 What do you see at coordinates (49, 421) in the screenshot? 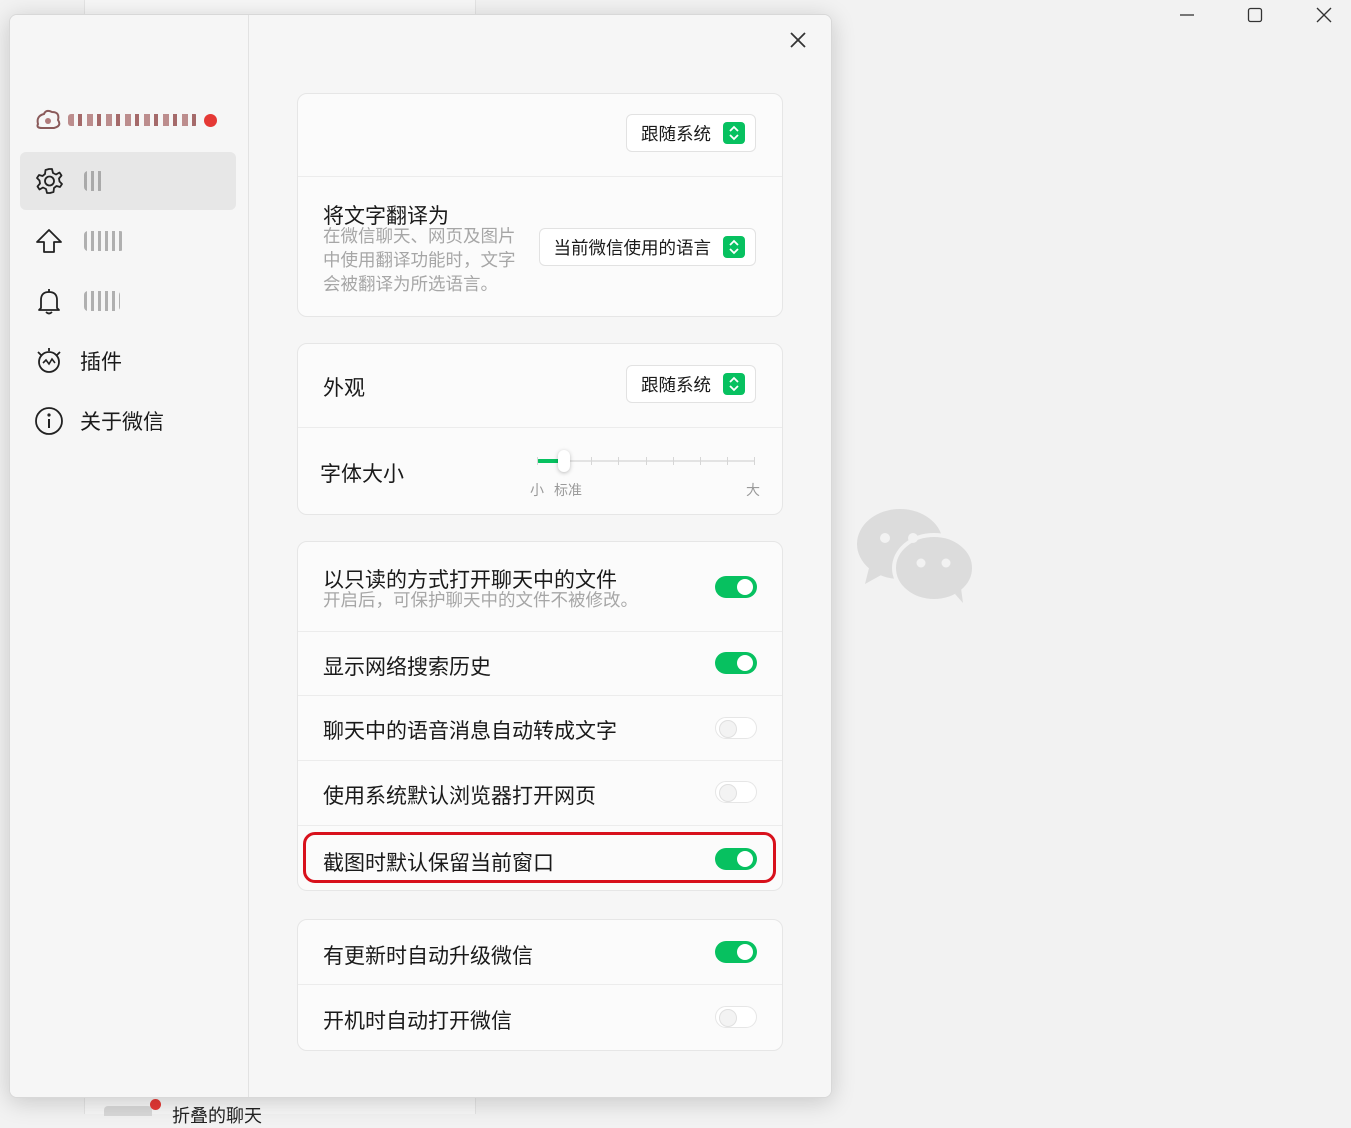
I see `info-icon` at bounding box center [49, 421].